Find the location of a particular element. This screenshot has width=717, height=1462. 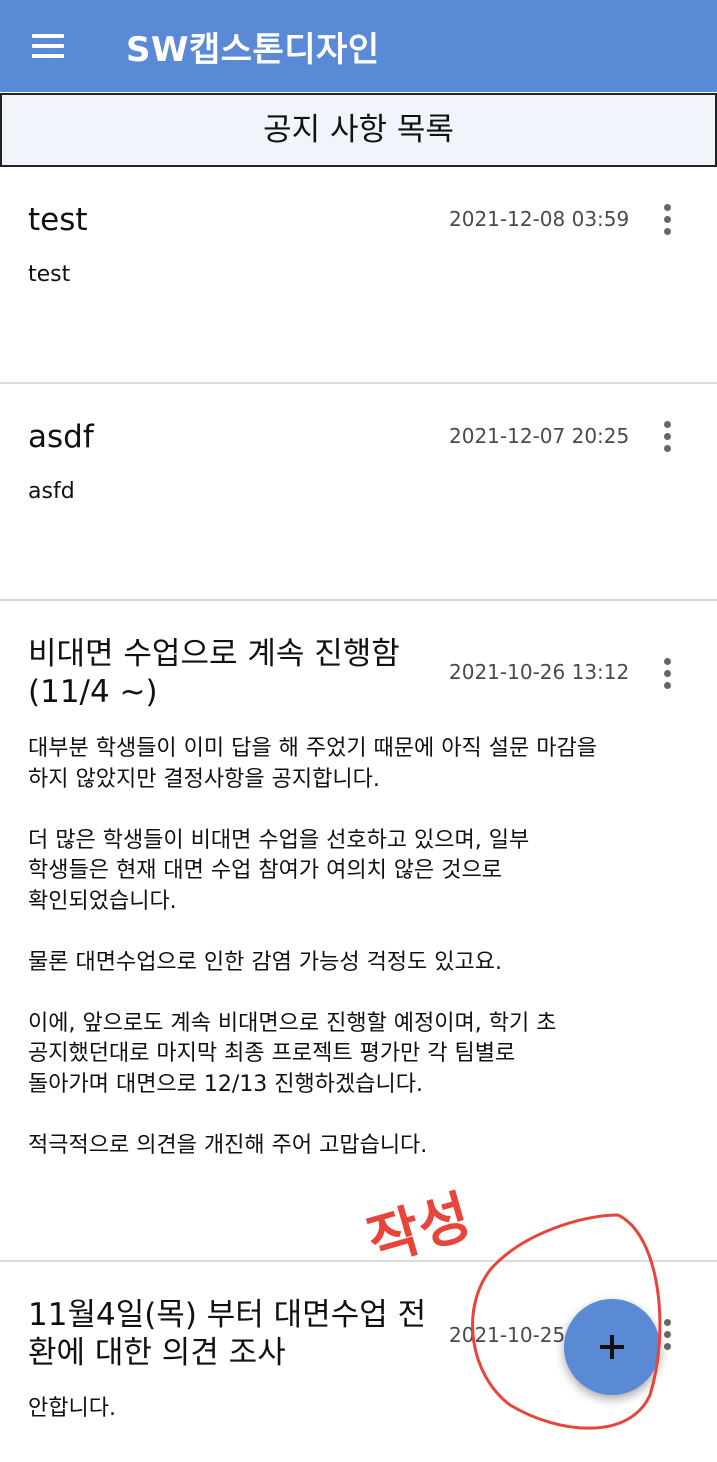

notice-title: 11월4일(목) 부터 대면수업 전환에 대한 의견 조사 is located at coordinates (227, 1334).